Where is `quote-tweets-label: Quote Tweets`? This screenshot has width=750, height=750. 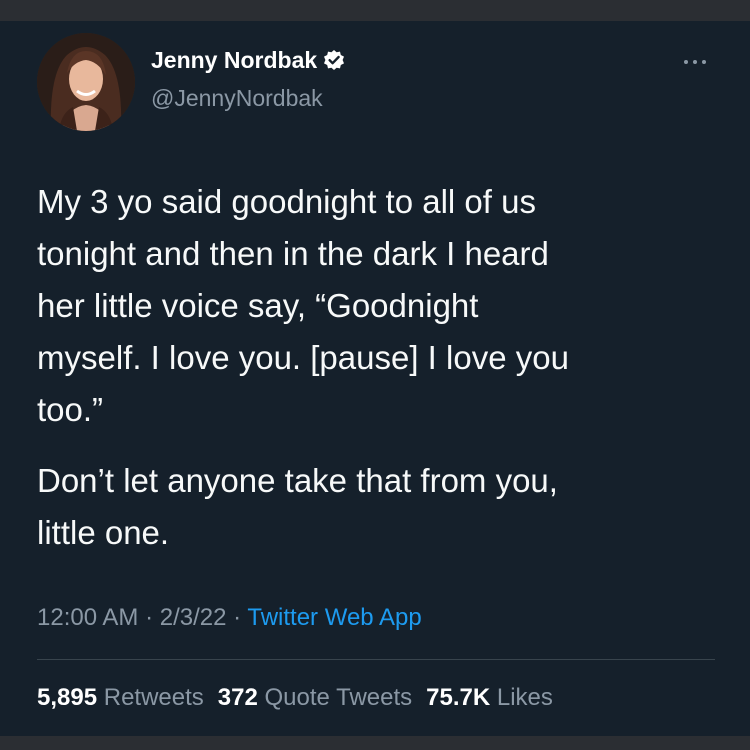 quote-tweets-label: Quote Tweets is located at coordinates (338, 697).